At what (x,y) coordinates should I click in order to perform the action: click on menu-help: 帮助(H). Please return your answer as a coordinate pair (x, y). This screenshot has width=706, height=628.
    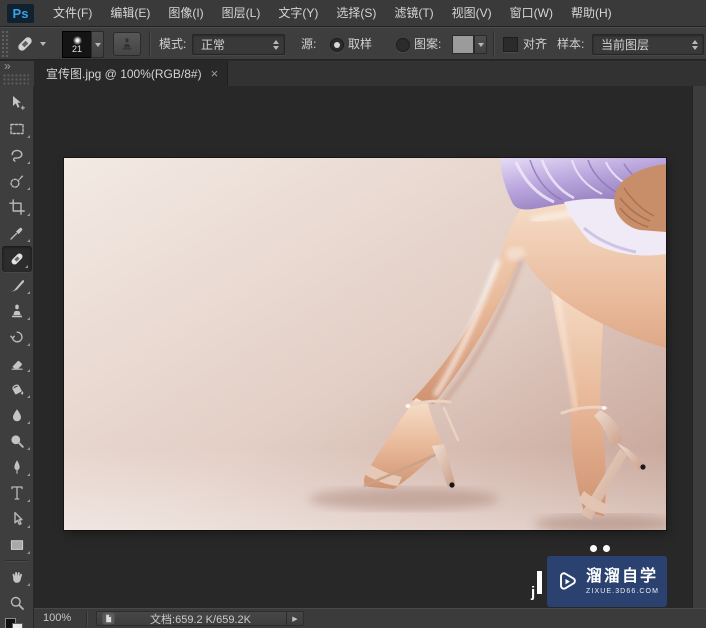
    Looking at the image, I should click on (591, 13).